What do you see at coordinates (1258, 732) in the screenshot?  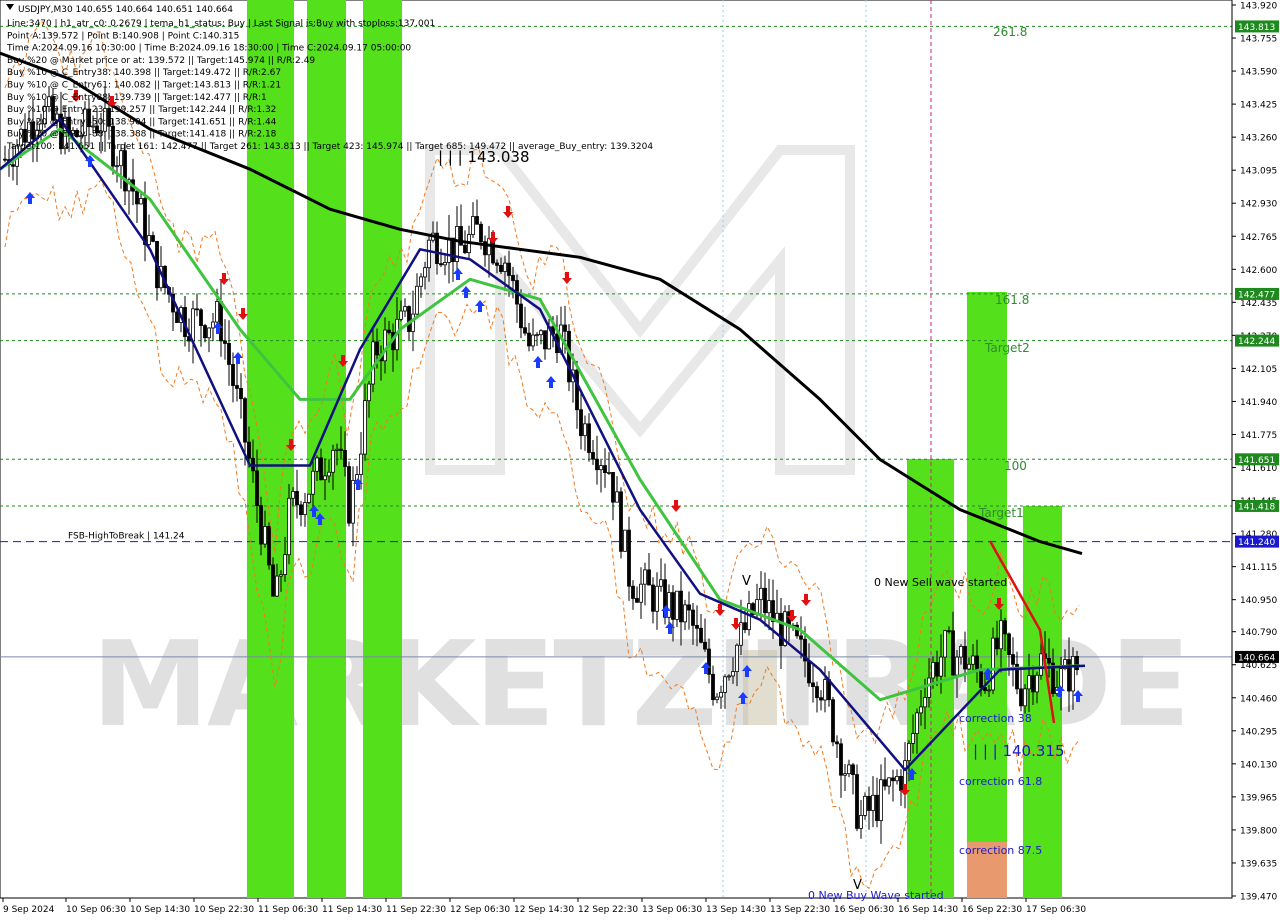 I see `y-tick-label: 140.295` at bounding box center [1258, 732].